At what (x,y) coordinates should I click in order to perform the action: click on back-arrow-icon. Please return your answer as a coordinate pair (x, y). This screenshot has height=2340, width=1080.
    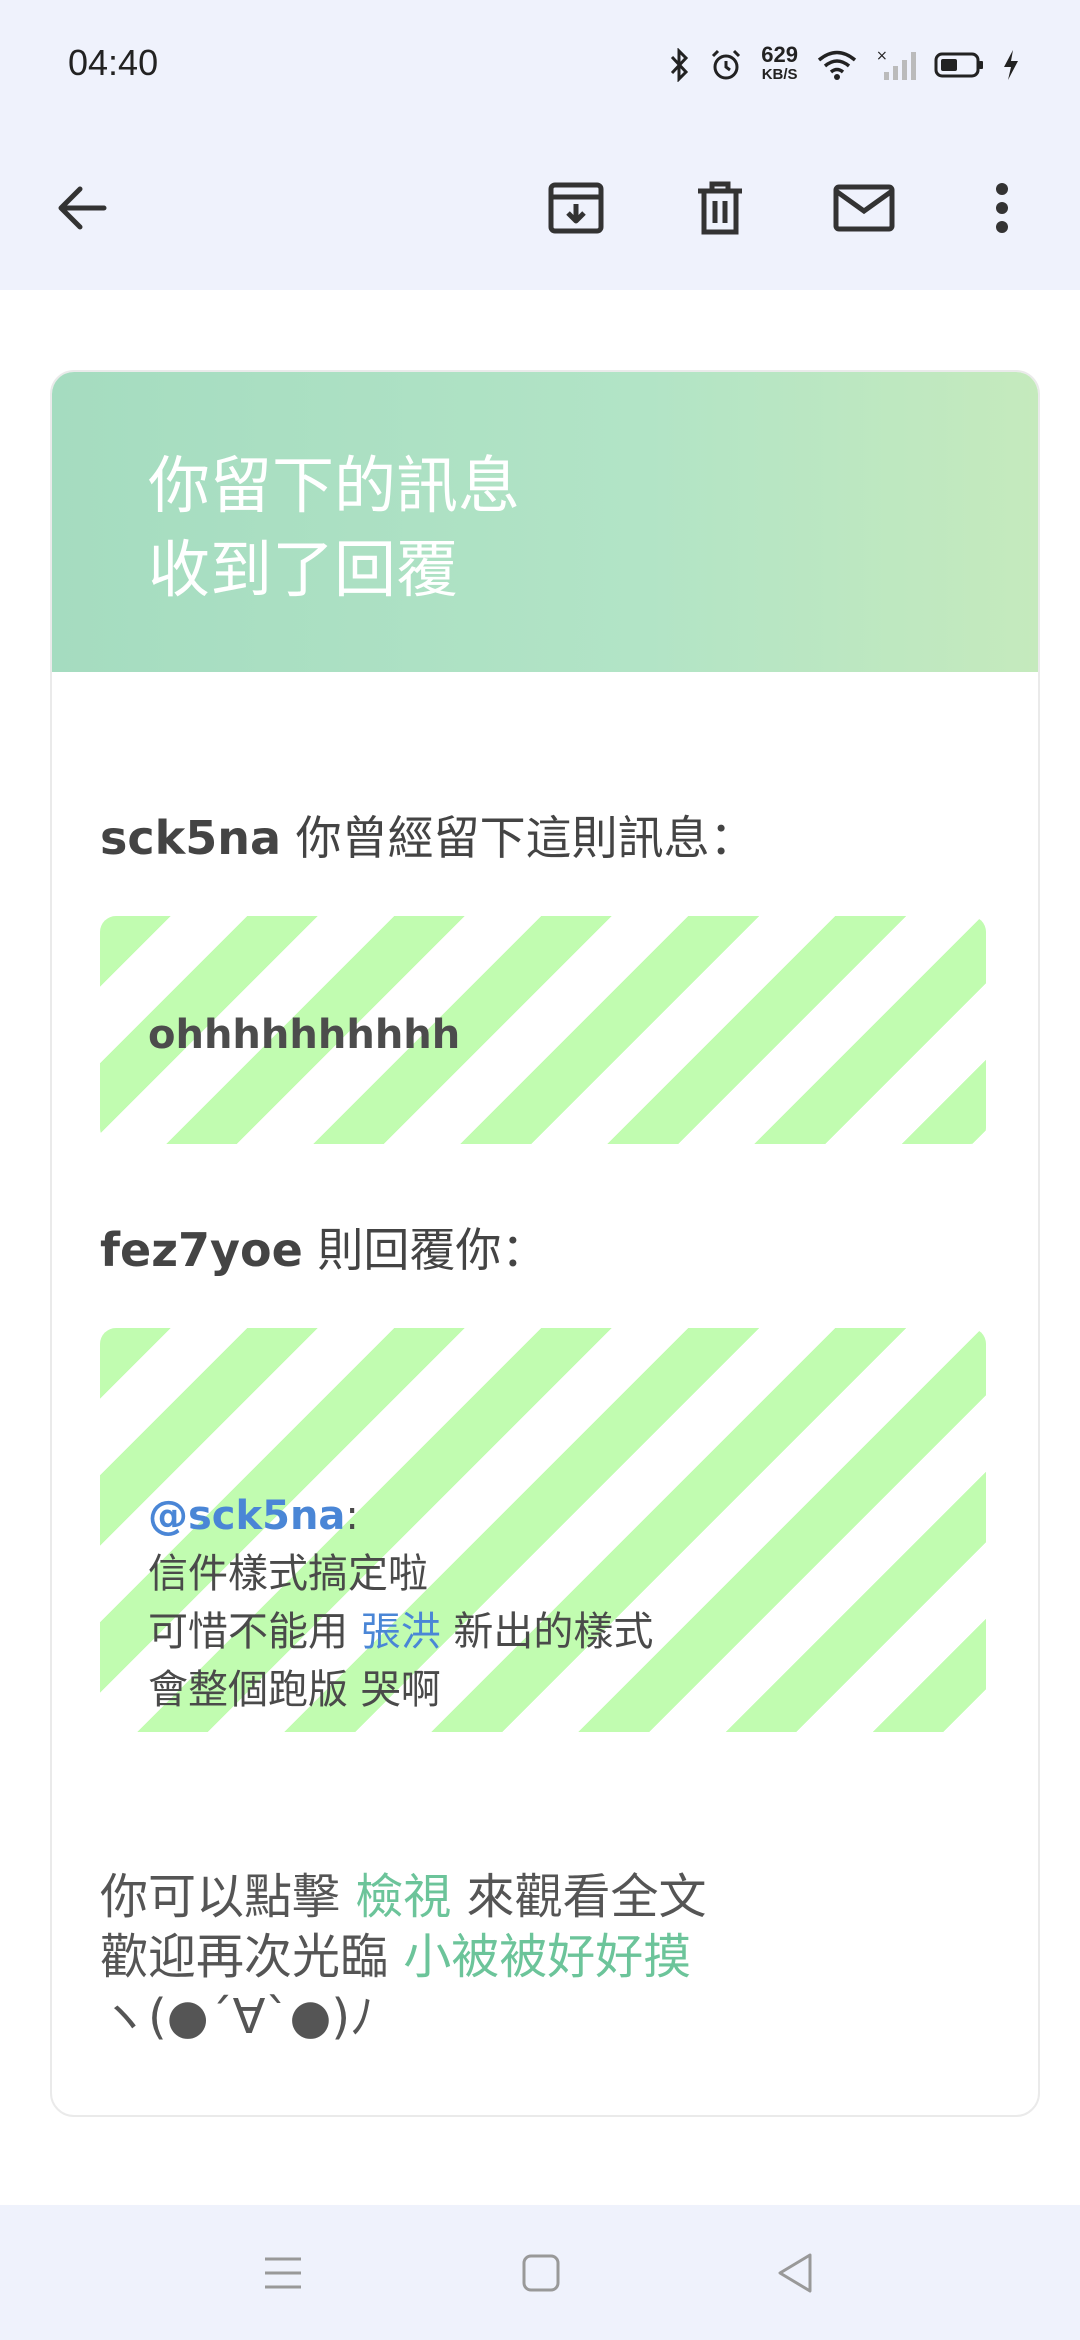
    Looking at the image, I should click on (82, 210).